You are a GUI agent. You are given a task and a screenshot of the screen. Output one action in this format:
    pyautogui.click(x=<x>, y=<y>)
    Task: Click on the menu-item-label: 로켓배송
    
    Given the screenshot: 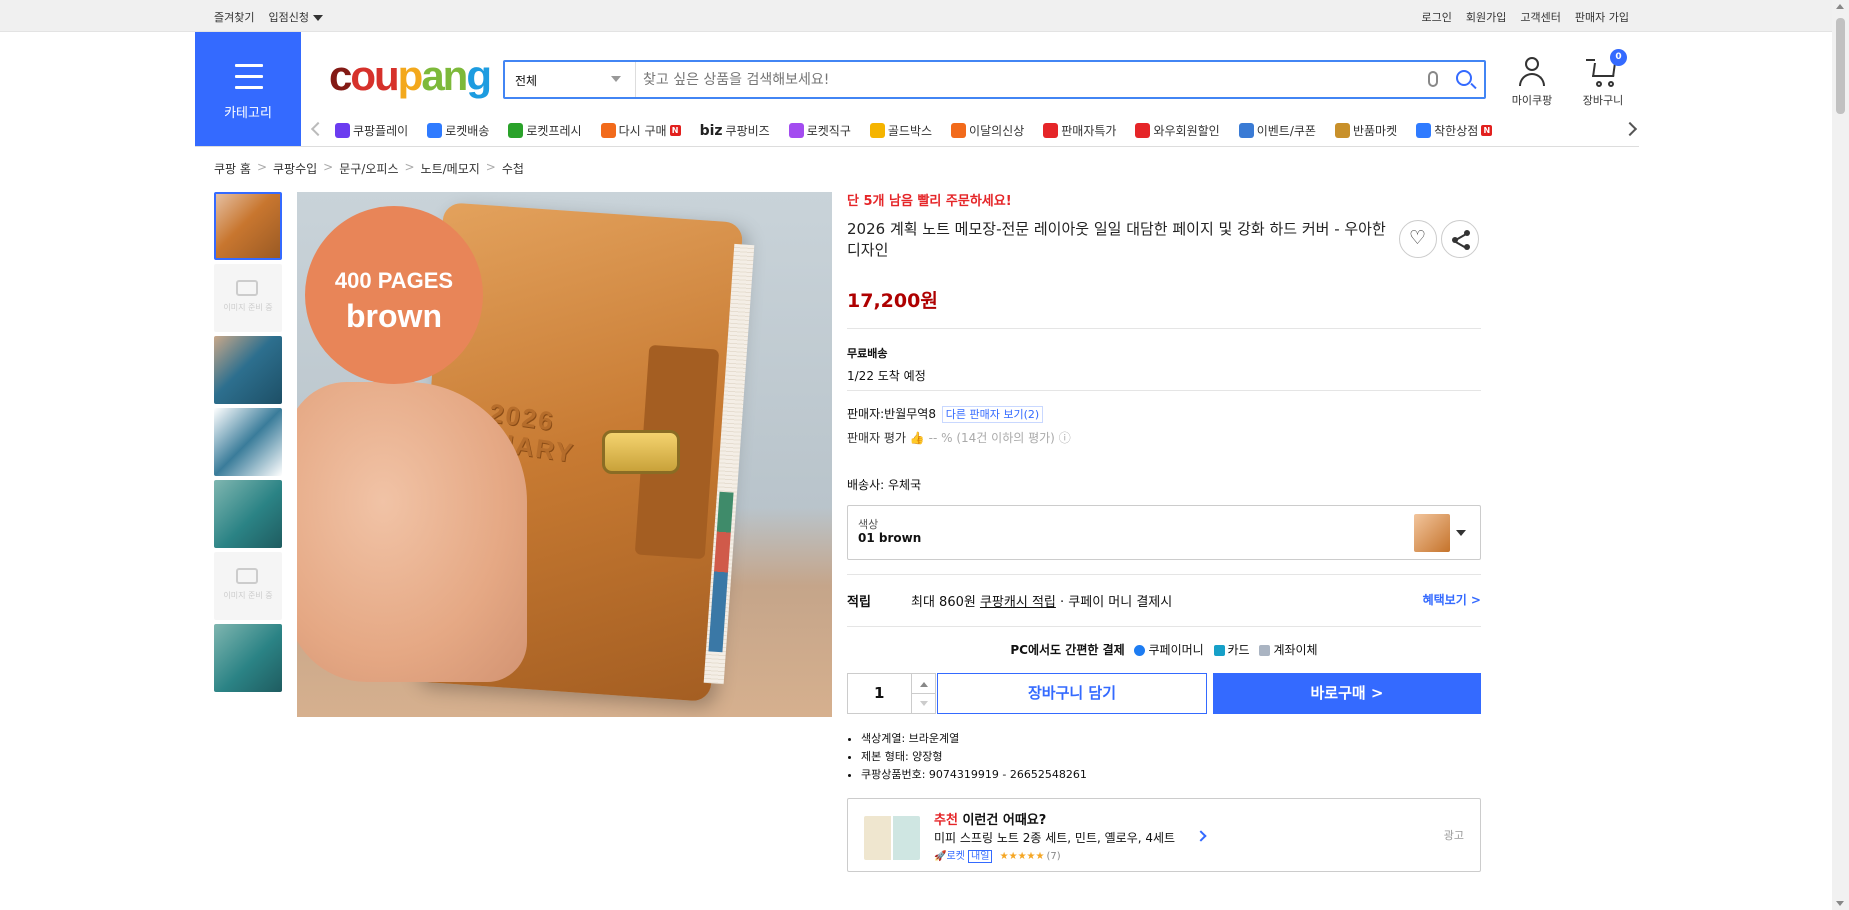 What is the action you would take?
    pyautogui.click(x=467, y=131)
    